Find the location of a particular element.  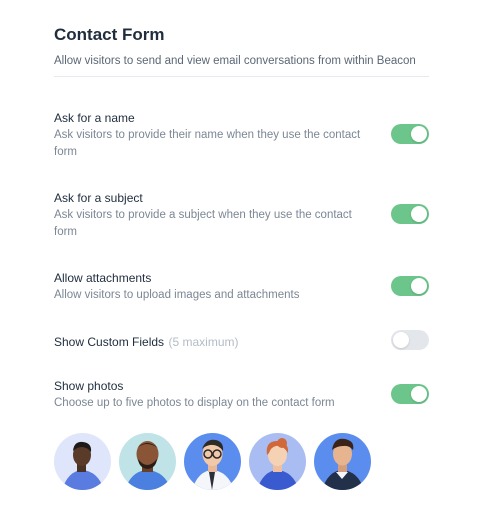

header-divider is located at coordinates (241, 76).